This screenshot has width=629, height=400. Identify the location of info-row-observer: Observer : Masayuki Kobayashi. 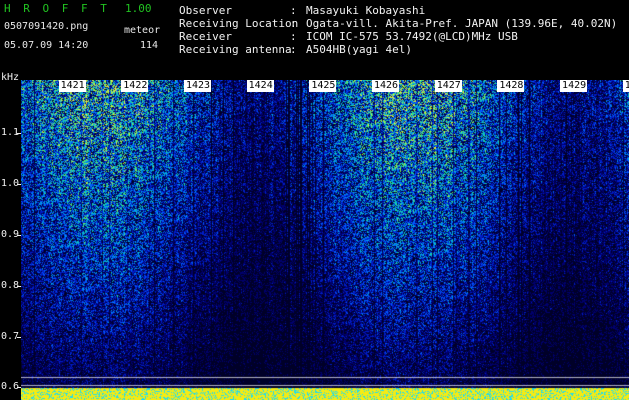
(398, 10).